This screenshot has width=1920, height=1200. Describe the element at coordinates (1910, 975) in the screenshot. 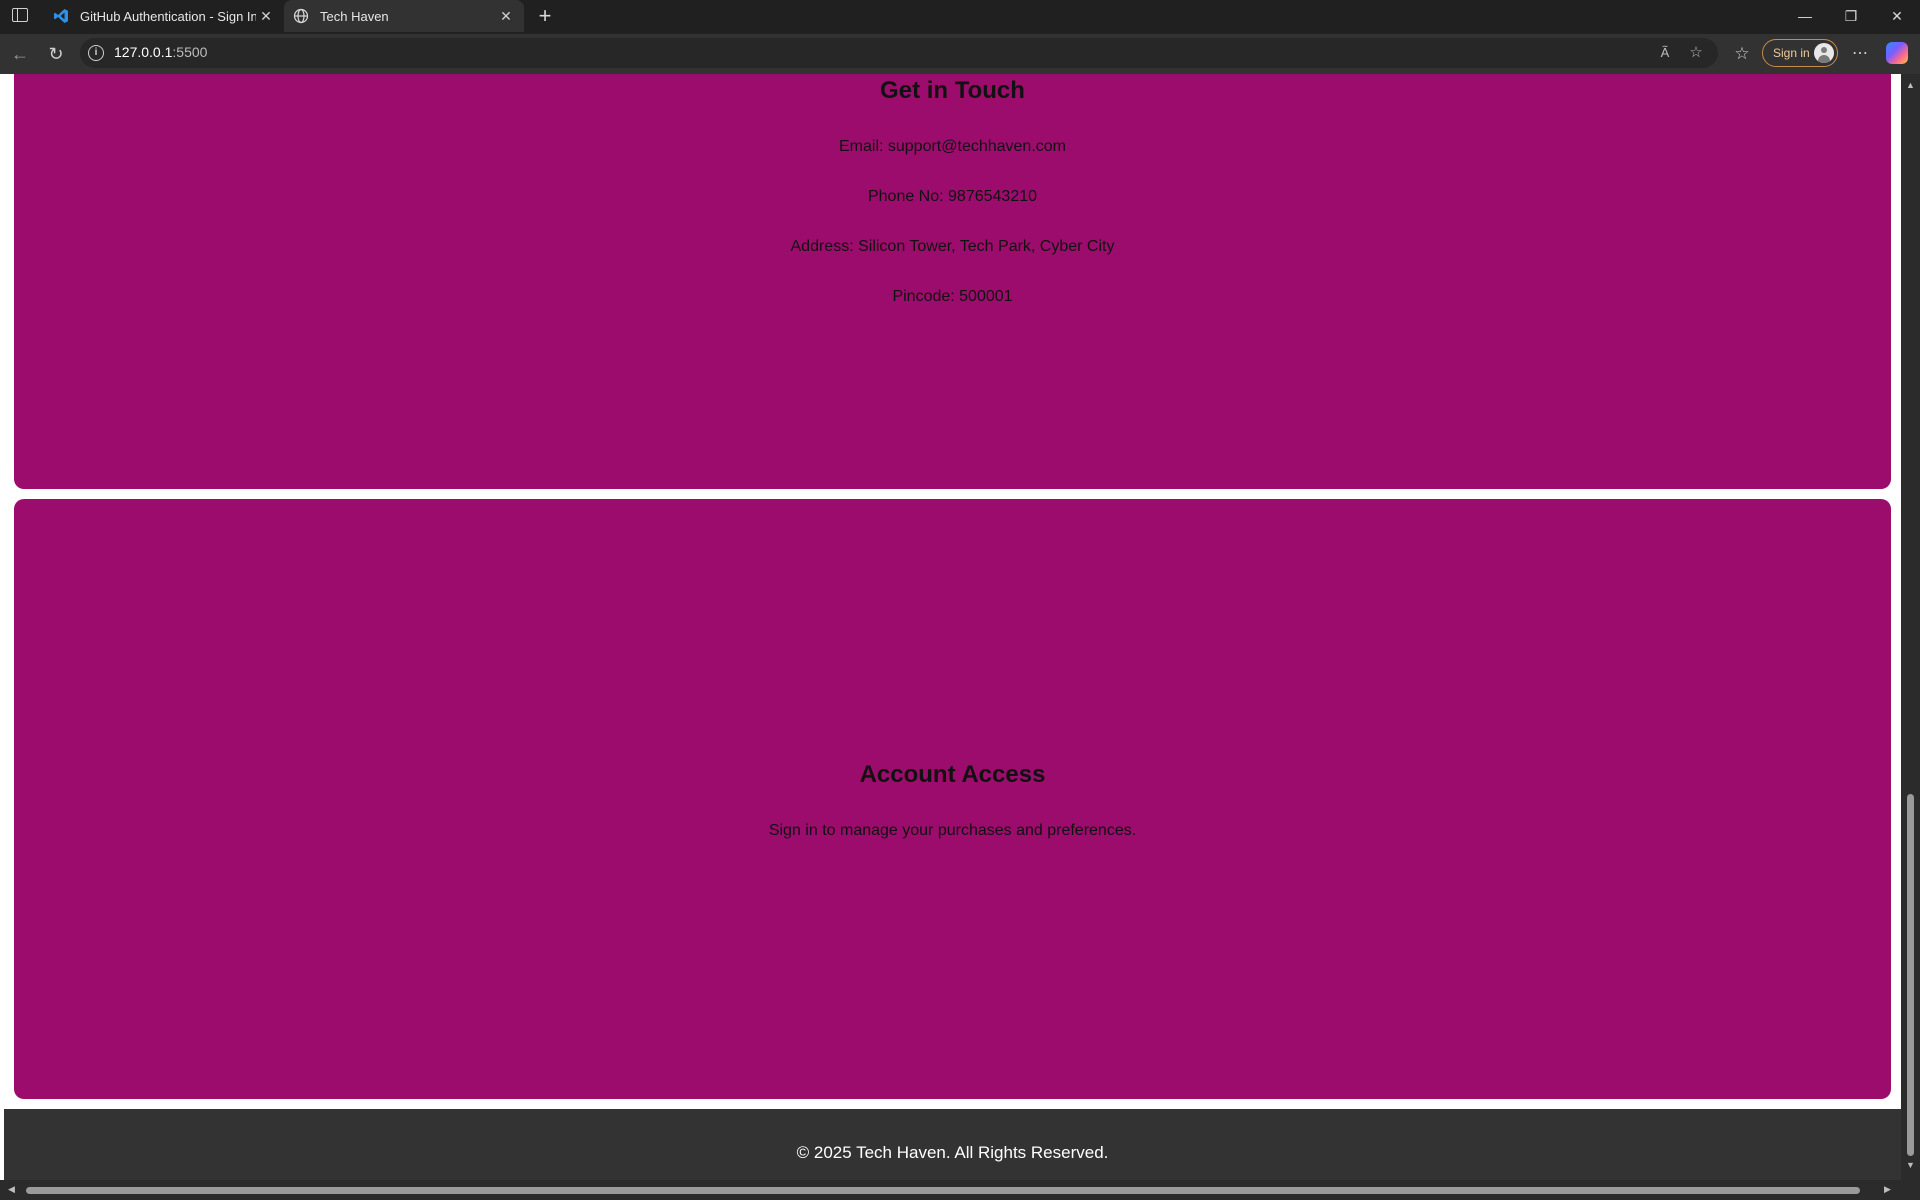

I see `vertical-scroll-thumb` at that location.